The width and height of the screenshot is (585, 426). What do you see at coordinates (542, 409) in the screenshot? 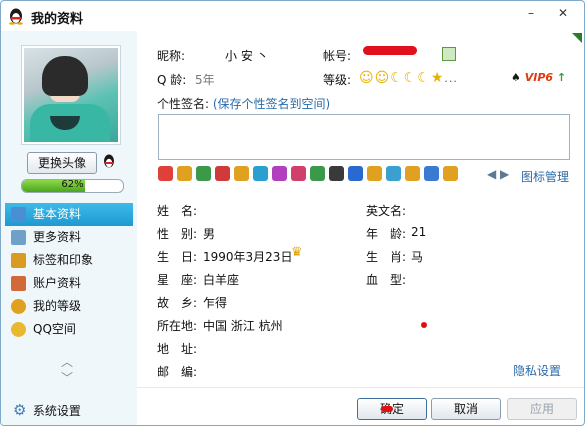
I see `apply-button: 应用` at bounding box center [542, 409].